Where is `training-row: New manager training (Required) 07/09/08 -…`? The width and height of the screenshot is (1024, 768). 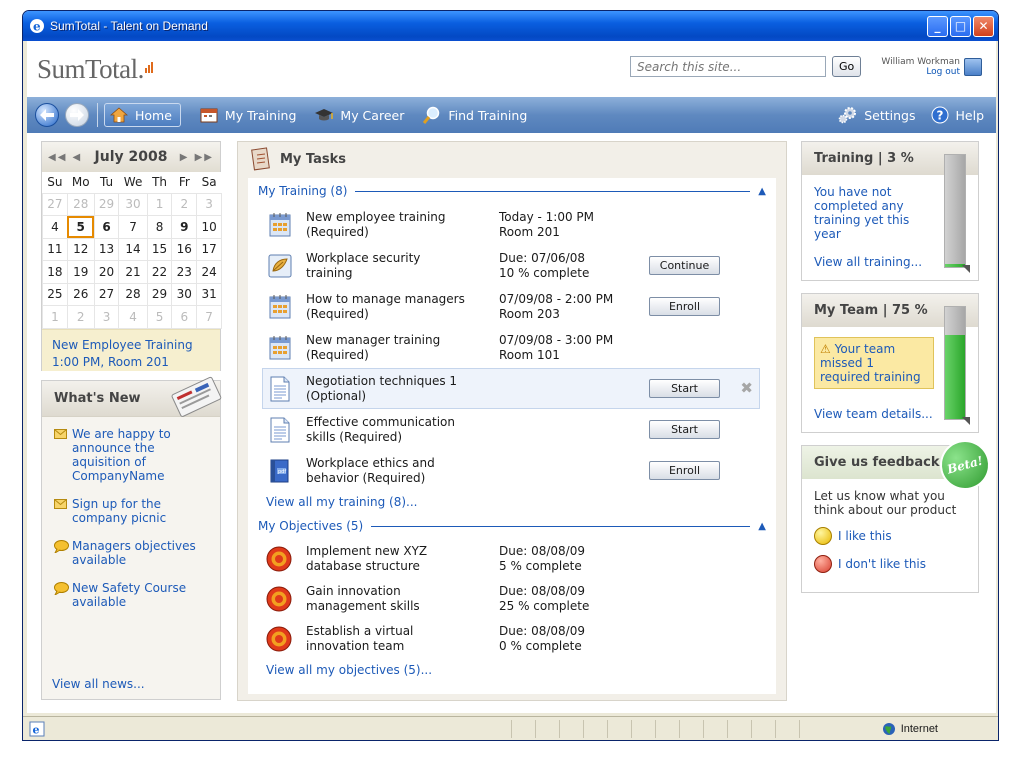 training-row: New manager training (Required) 07/09/08 -… is located at coordinates (512, 347).